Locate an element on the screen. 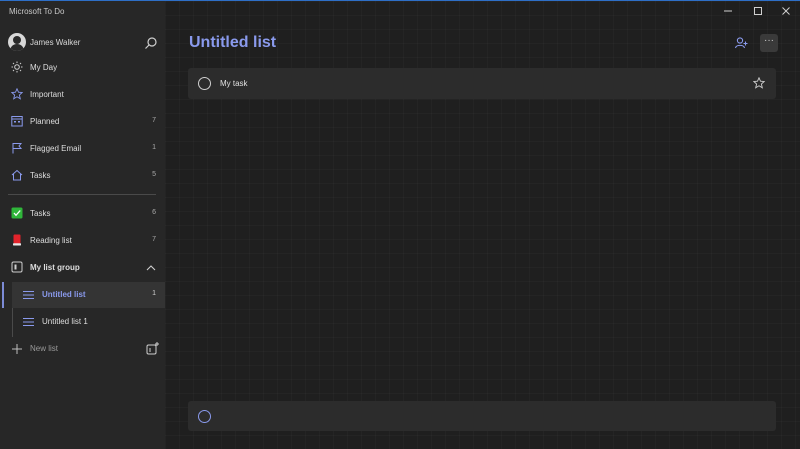 This screenshot has height=449, width=800. sidebar-divider is located at coordinates (82, 194).